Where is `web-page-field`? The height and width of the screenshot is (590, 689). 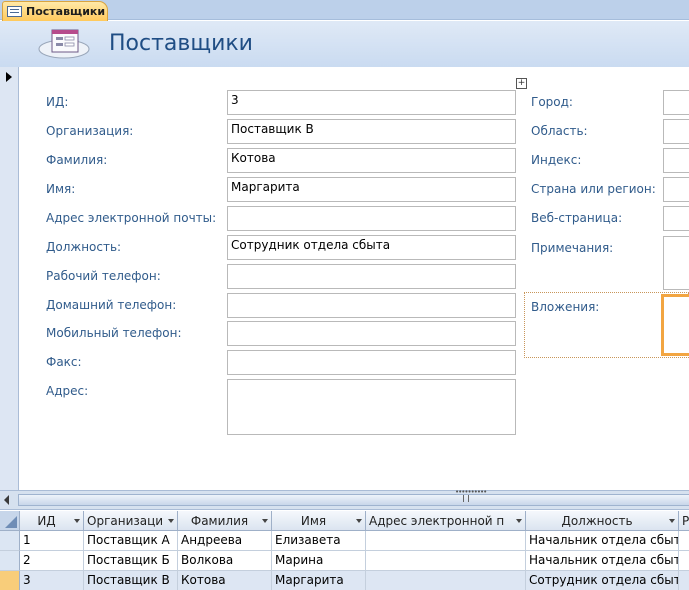
web-page-field is located at coordinates (676, 218).